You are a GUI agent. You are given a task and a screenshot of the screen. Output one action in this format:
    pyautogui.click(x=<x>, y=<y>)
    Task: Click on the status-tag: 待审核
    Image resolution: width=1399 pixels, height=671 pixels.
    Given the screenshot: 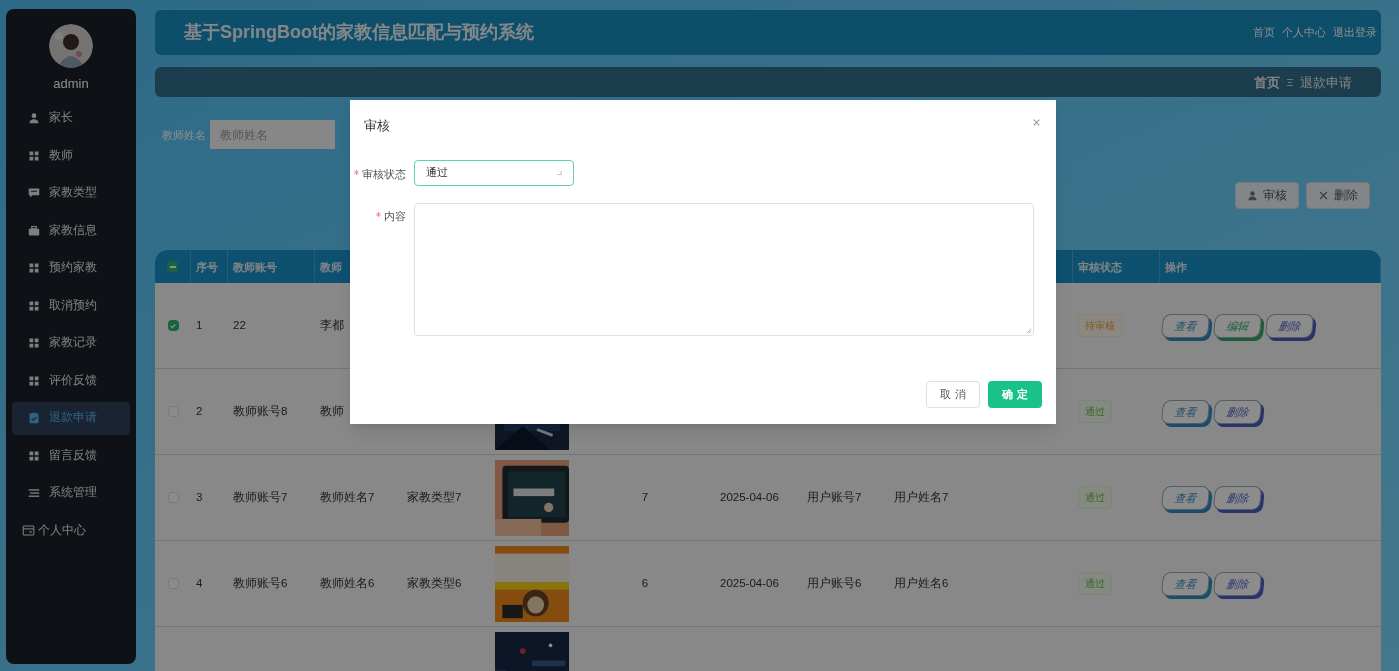 What is the action you would take?
    pyautogui.click(x=1100, y=326)
    